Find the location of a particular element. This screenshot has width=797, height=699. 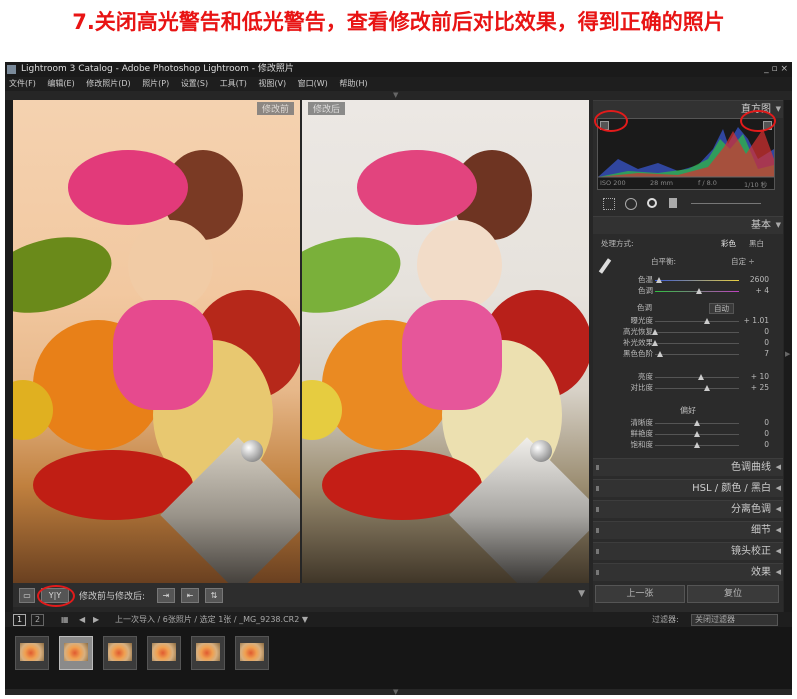

presence2-slider: 鲜艳度 0 is located at coordinates (688, 433).